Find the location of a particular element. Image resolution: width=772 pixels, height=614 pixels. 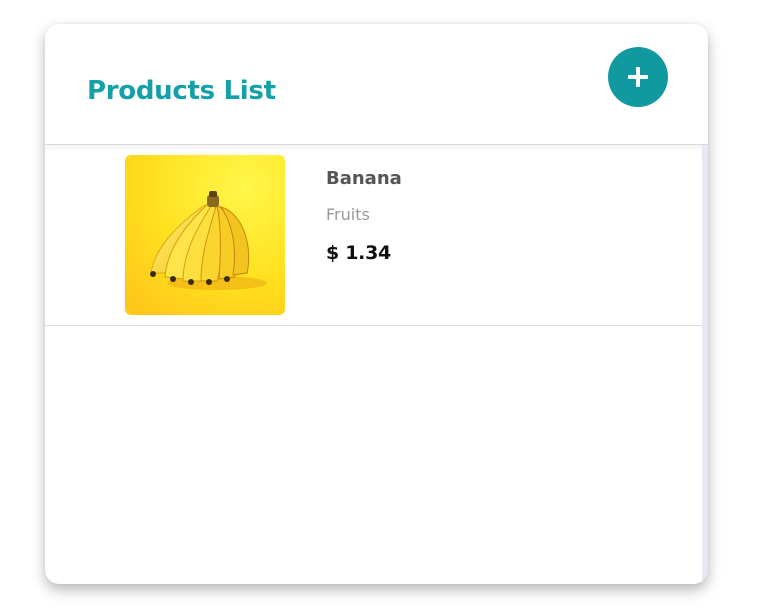

product-price: $ 1.34 is located at coordinates (358, 253).